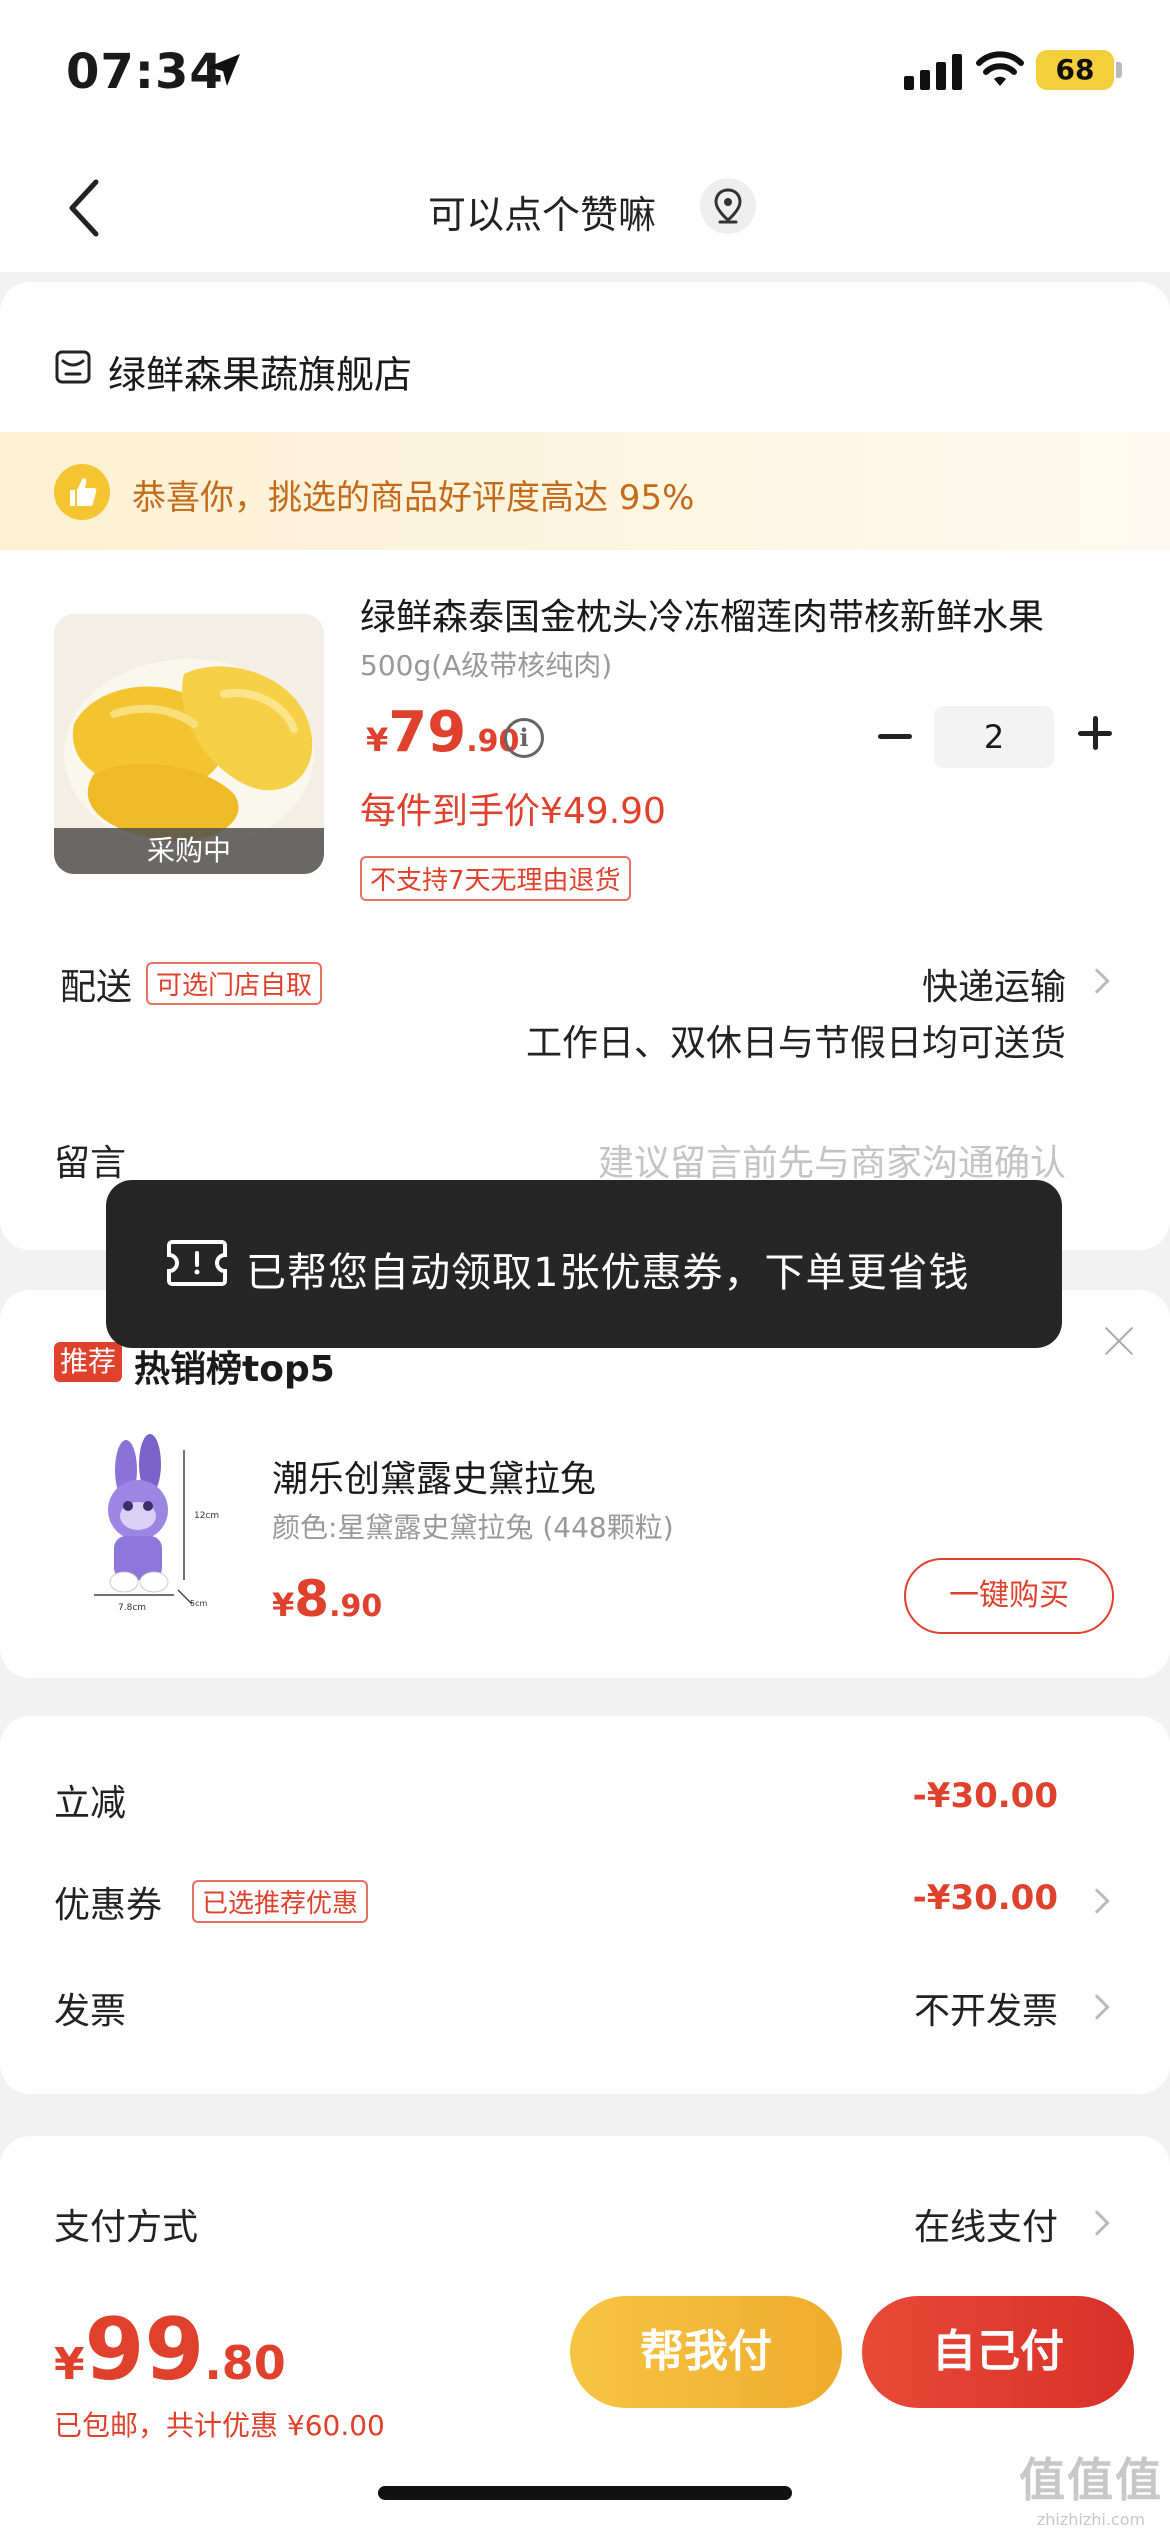 The width and height of the screenshot is (1170, 2532). I want to click on home-indicator, so click(585, 2493).